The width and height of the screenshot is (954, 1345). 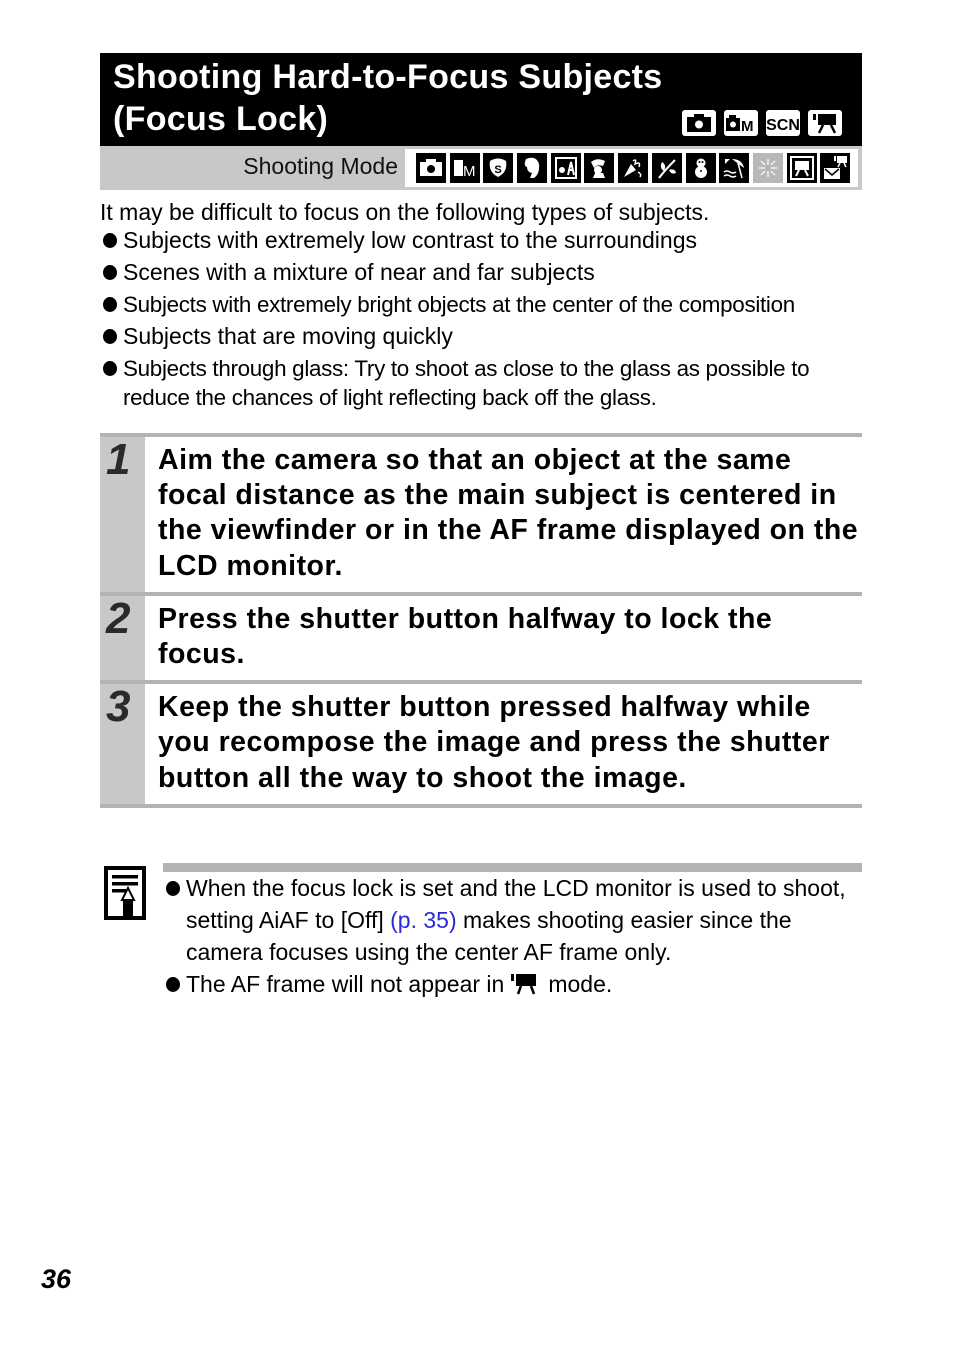 What do you see at coordinates (734, 168) in the screenshot?
I see `beach-icon` at bounding box center [734, 168].